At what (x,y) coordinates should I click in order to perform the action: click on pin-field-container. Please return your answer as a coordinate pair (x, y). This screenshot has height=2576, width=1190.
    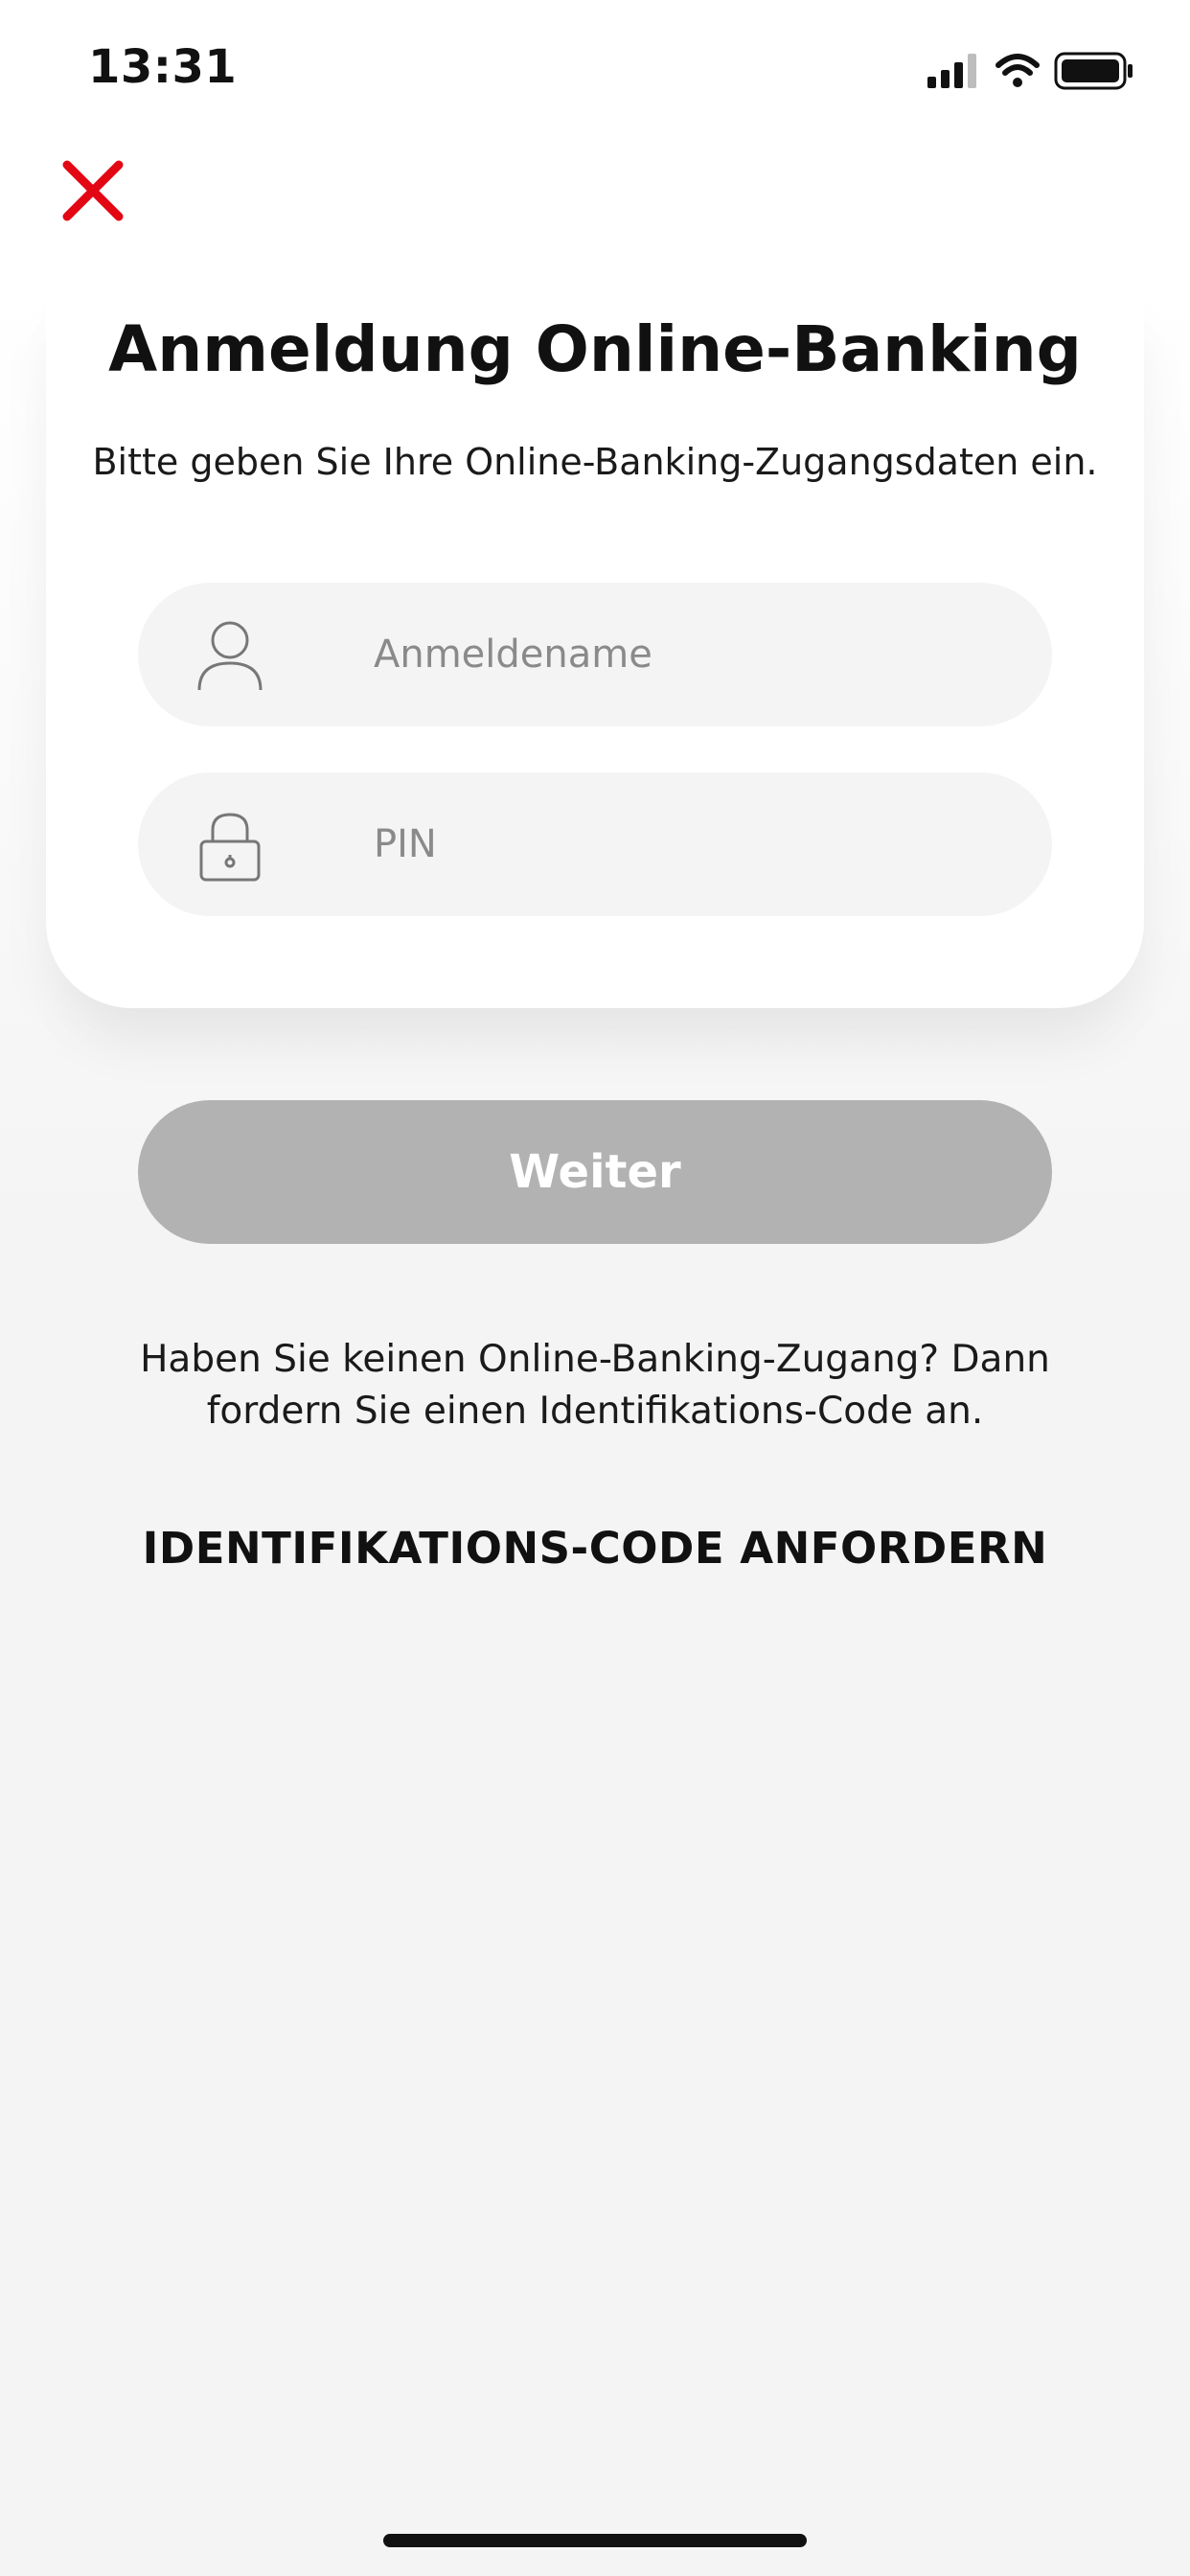
    Looking at the image, I should click on (595, 844).